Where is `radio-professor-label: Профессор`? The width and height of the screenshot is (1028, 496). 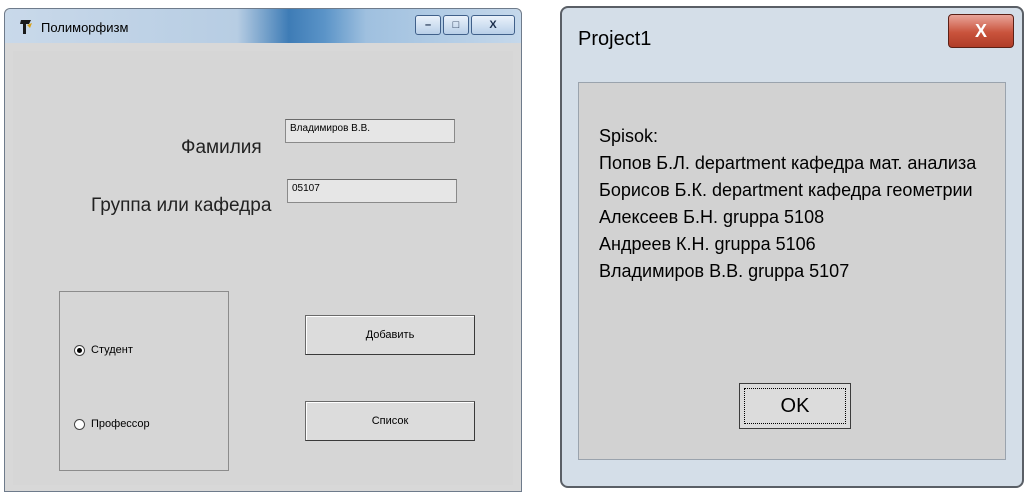 radio-professor-label: Профессор is located at coordinates (120, 424).